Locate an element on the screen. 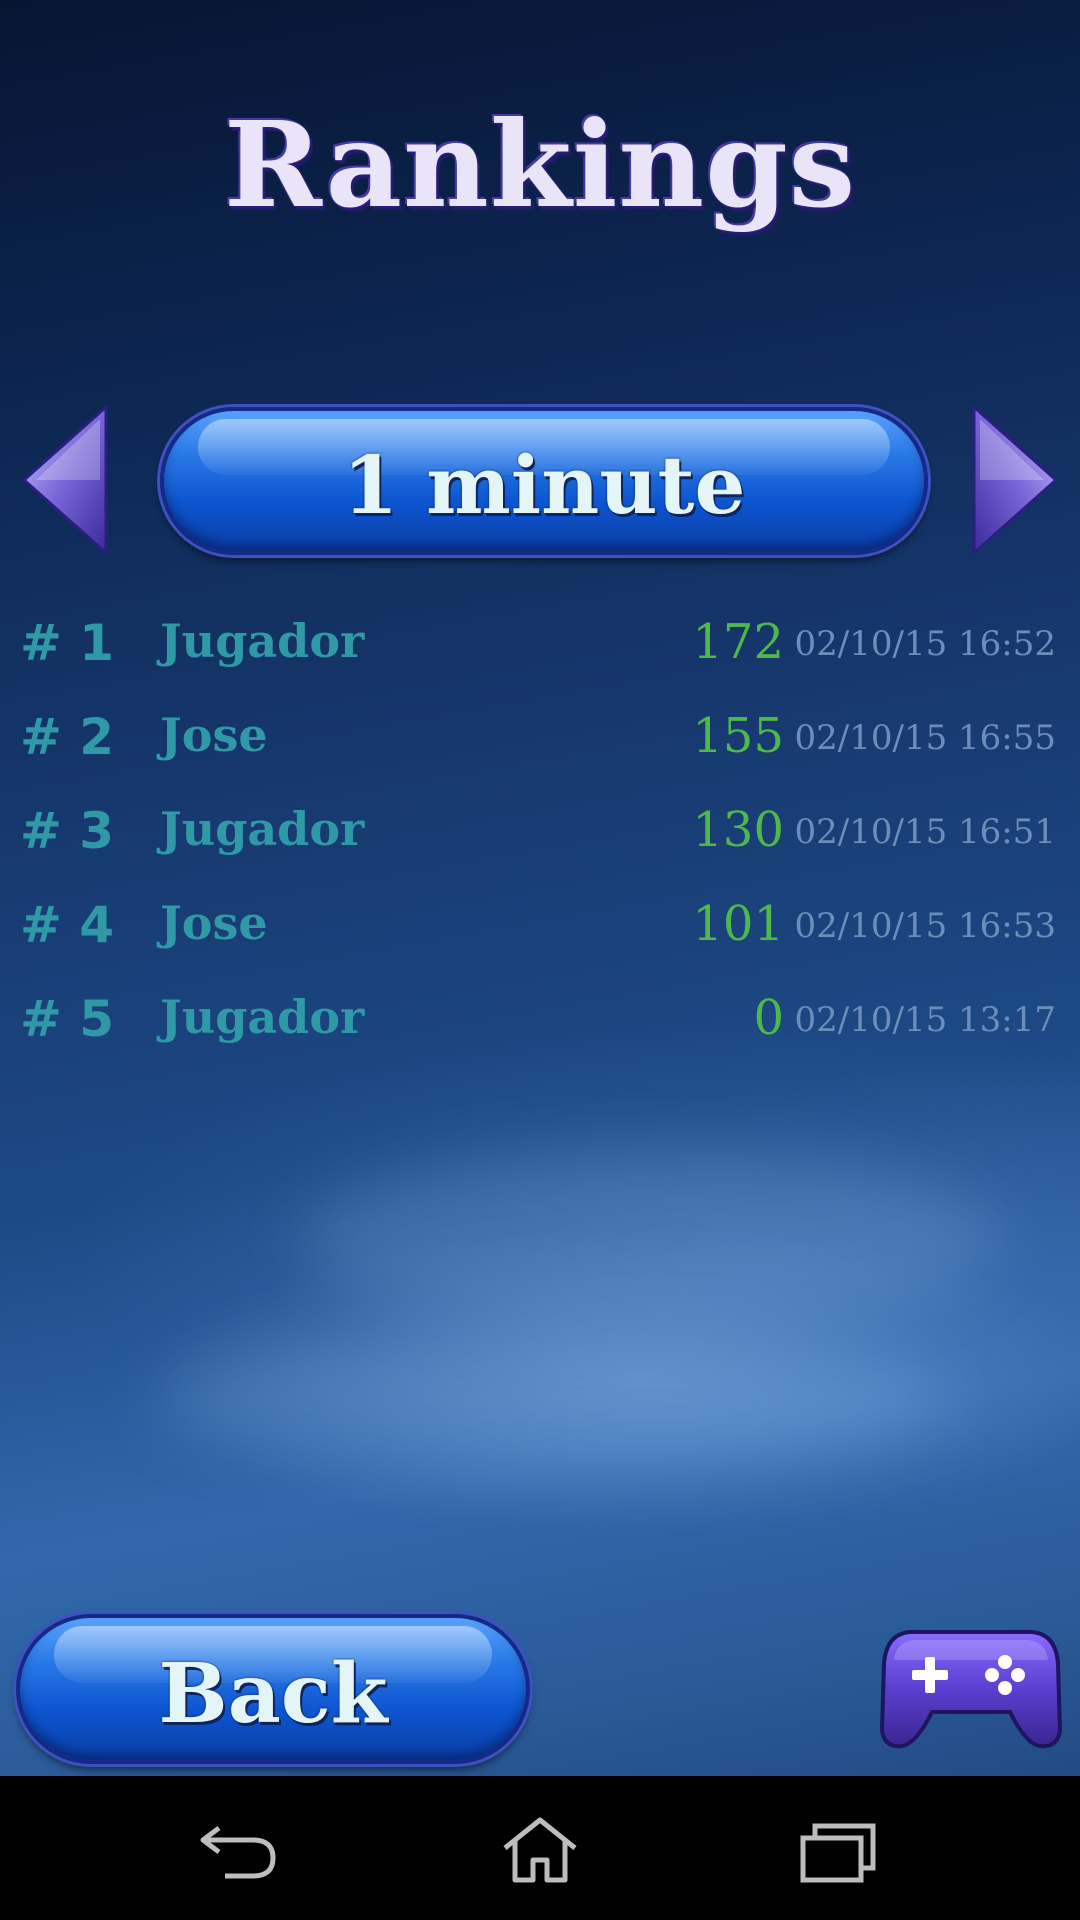 This screenshot has width=1080, height=1920. mode-label: 1 minute is located at coordinates (544, 485).